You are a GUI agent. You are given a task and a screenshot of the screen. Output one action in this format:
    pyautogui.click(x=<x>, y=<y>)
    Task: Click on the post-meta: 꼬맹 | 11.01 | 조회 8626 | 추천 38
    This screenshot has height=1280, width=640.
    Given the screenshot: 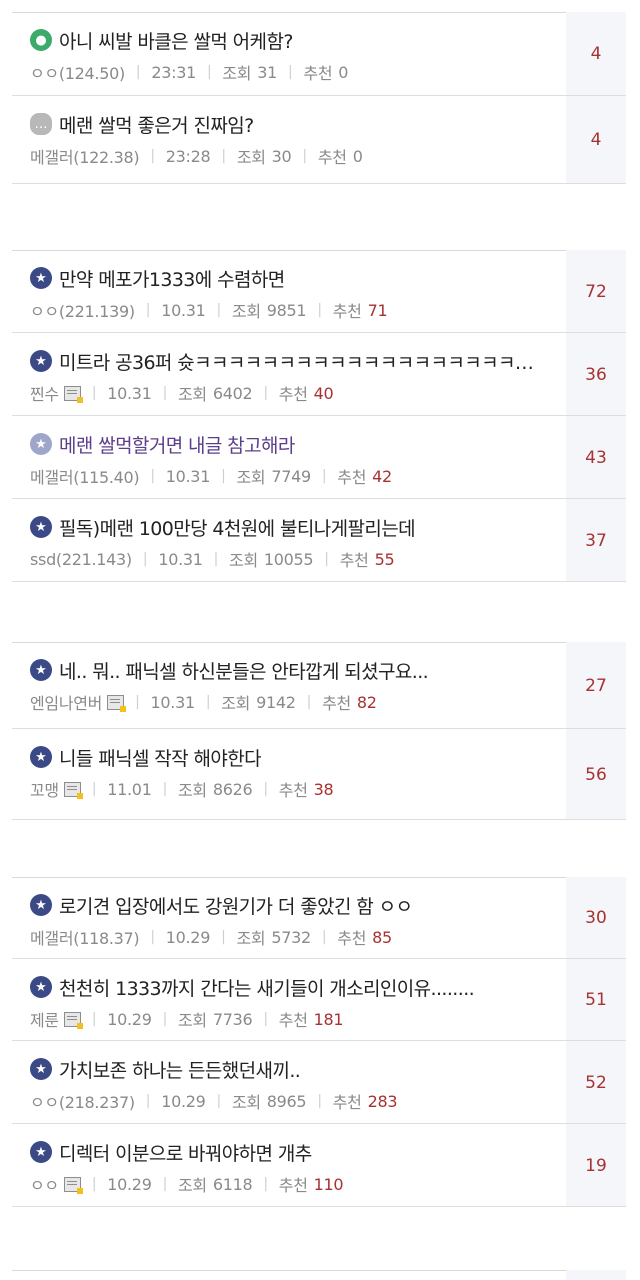 What is the action you would take?
    pyautogui.click(x=288, y=789)
    